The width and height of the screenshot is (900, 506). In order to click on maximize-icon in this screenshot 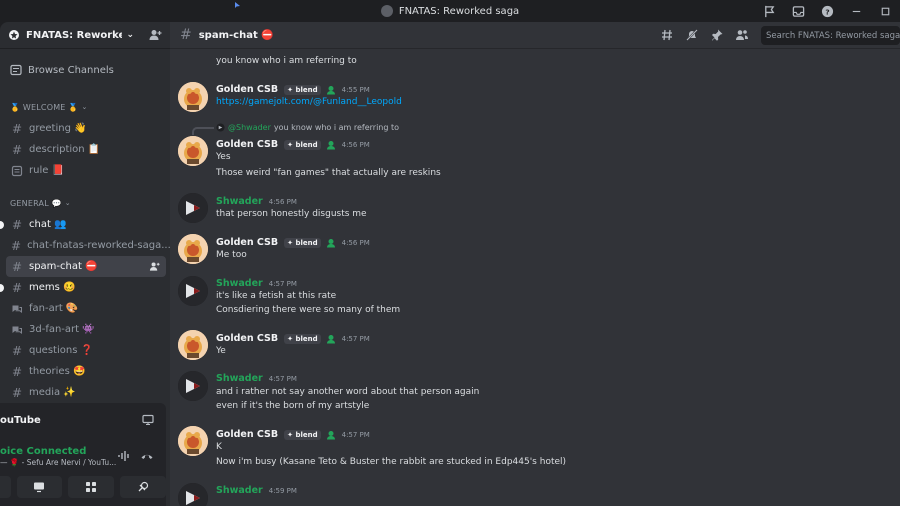, I will do `click(885, 11)`.